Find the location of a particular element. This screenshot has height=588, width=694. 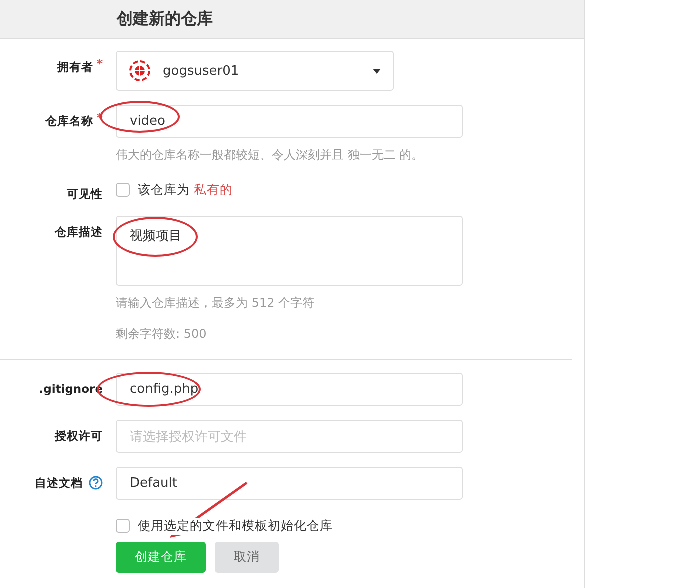

field-label: 仓库名称 is located at coordinates (70, 121).